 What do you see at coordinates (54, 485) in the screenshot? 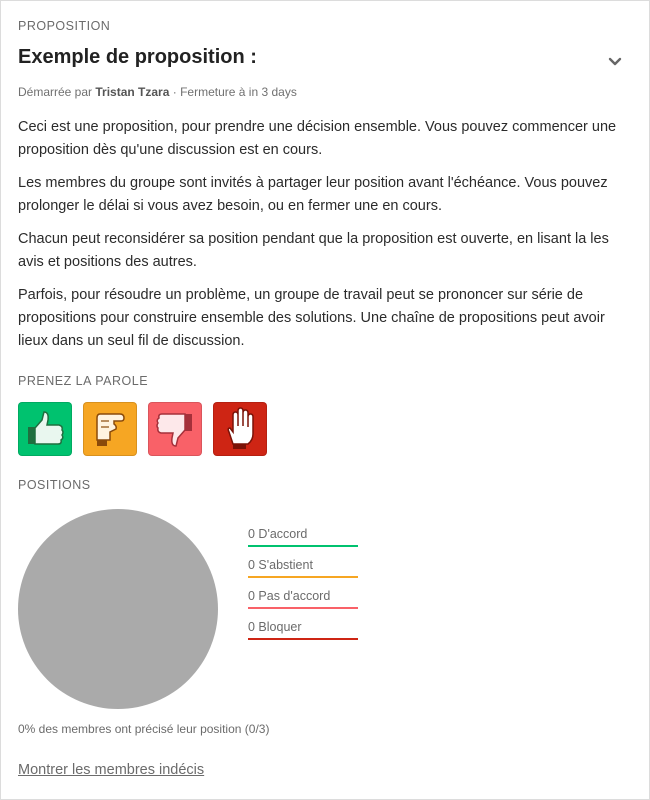
I see `positions-label: POSITIONS` at bounding box center [54, 485].